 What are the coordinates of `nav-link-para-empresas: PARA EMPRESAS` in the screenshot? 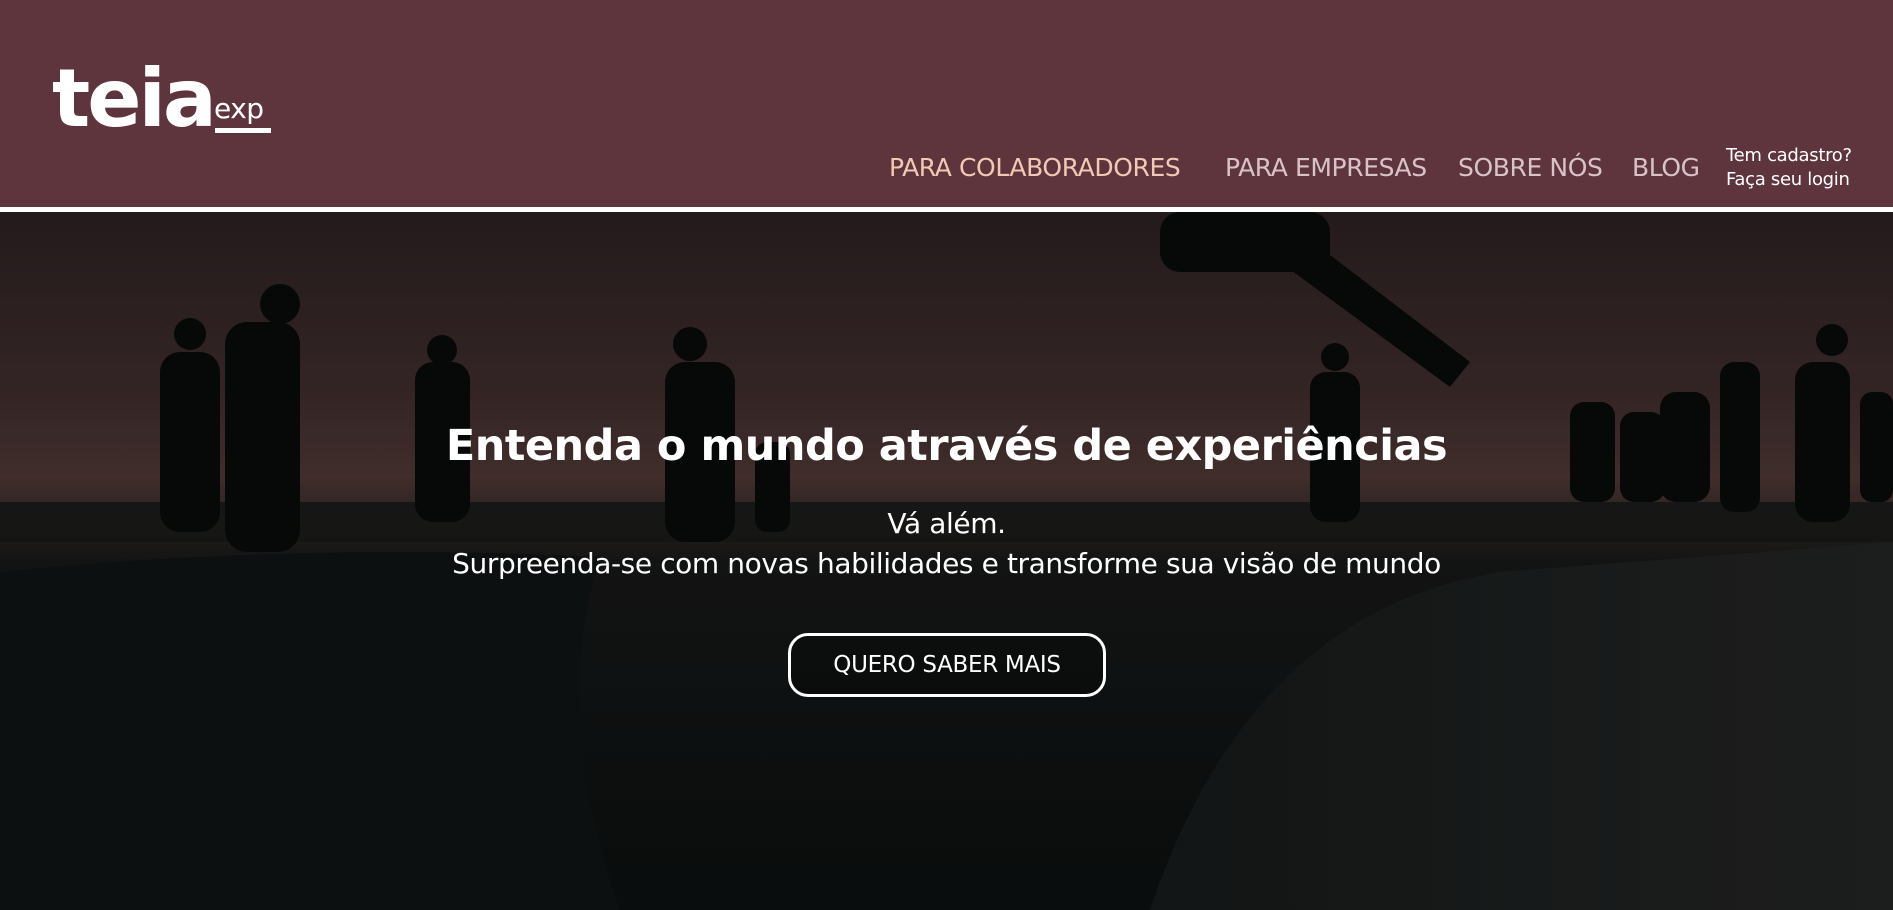 It's located at (1326, 168).